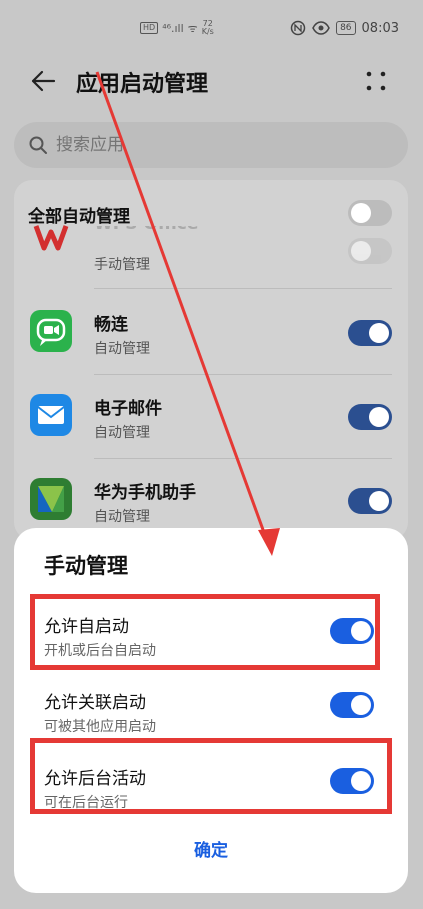 This screenshot has width=423, height=909. Describe the element at coordinates (111, 325) in the screenshot. I see `app-name: 畅连` at that location.